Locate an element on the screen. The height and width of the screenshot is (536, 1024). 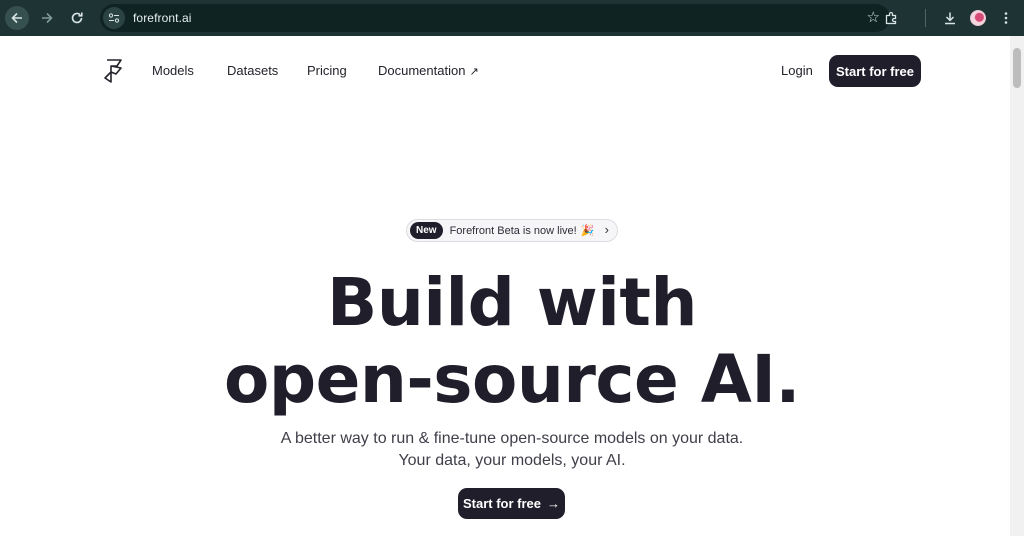
site-info-icon is located at coordinates (114, 18).